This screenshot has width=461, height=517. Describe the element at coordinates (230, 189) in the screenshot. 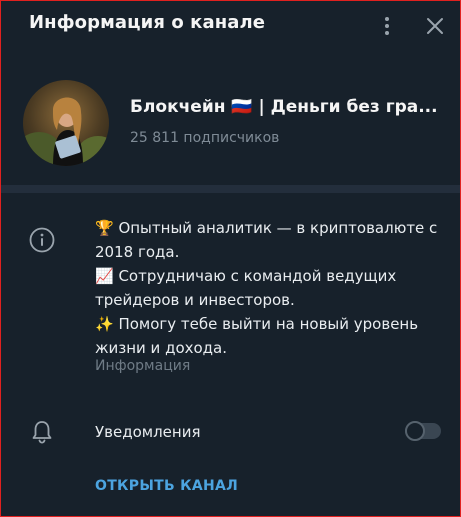

I see `section-divider` at that location.